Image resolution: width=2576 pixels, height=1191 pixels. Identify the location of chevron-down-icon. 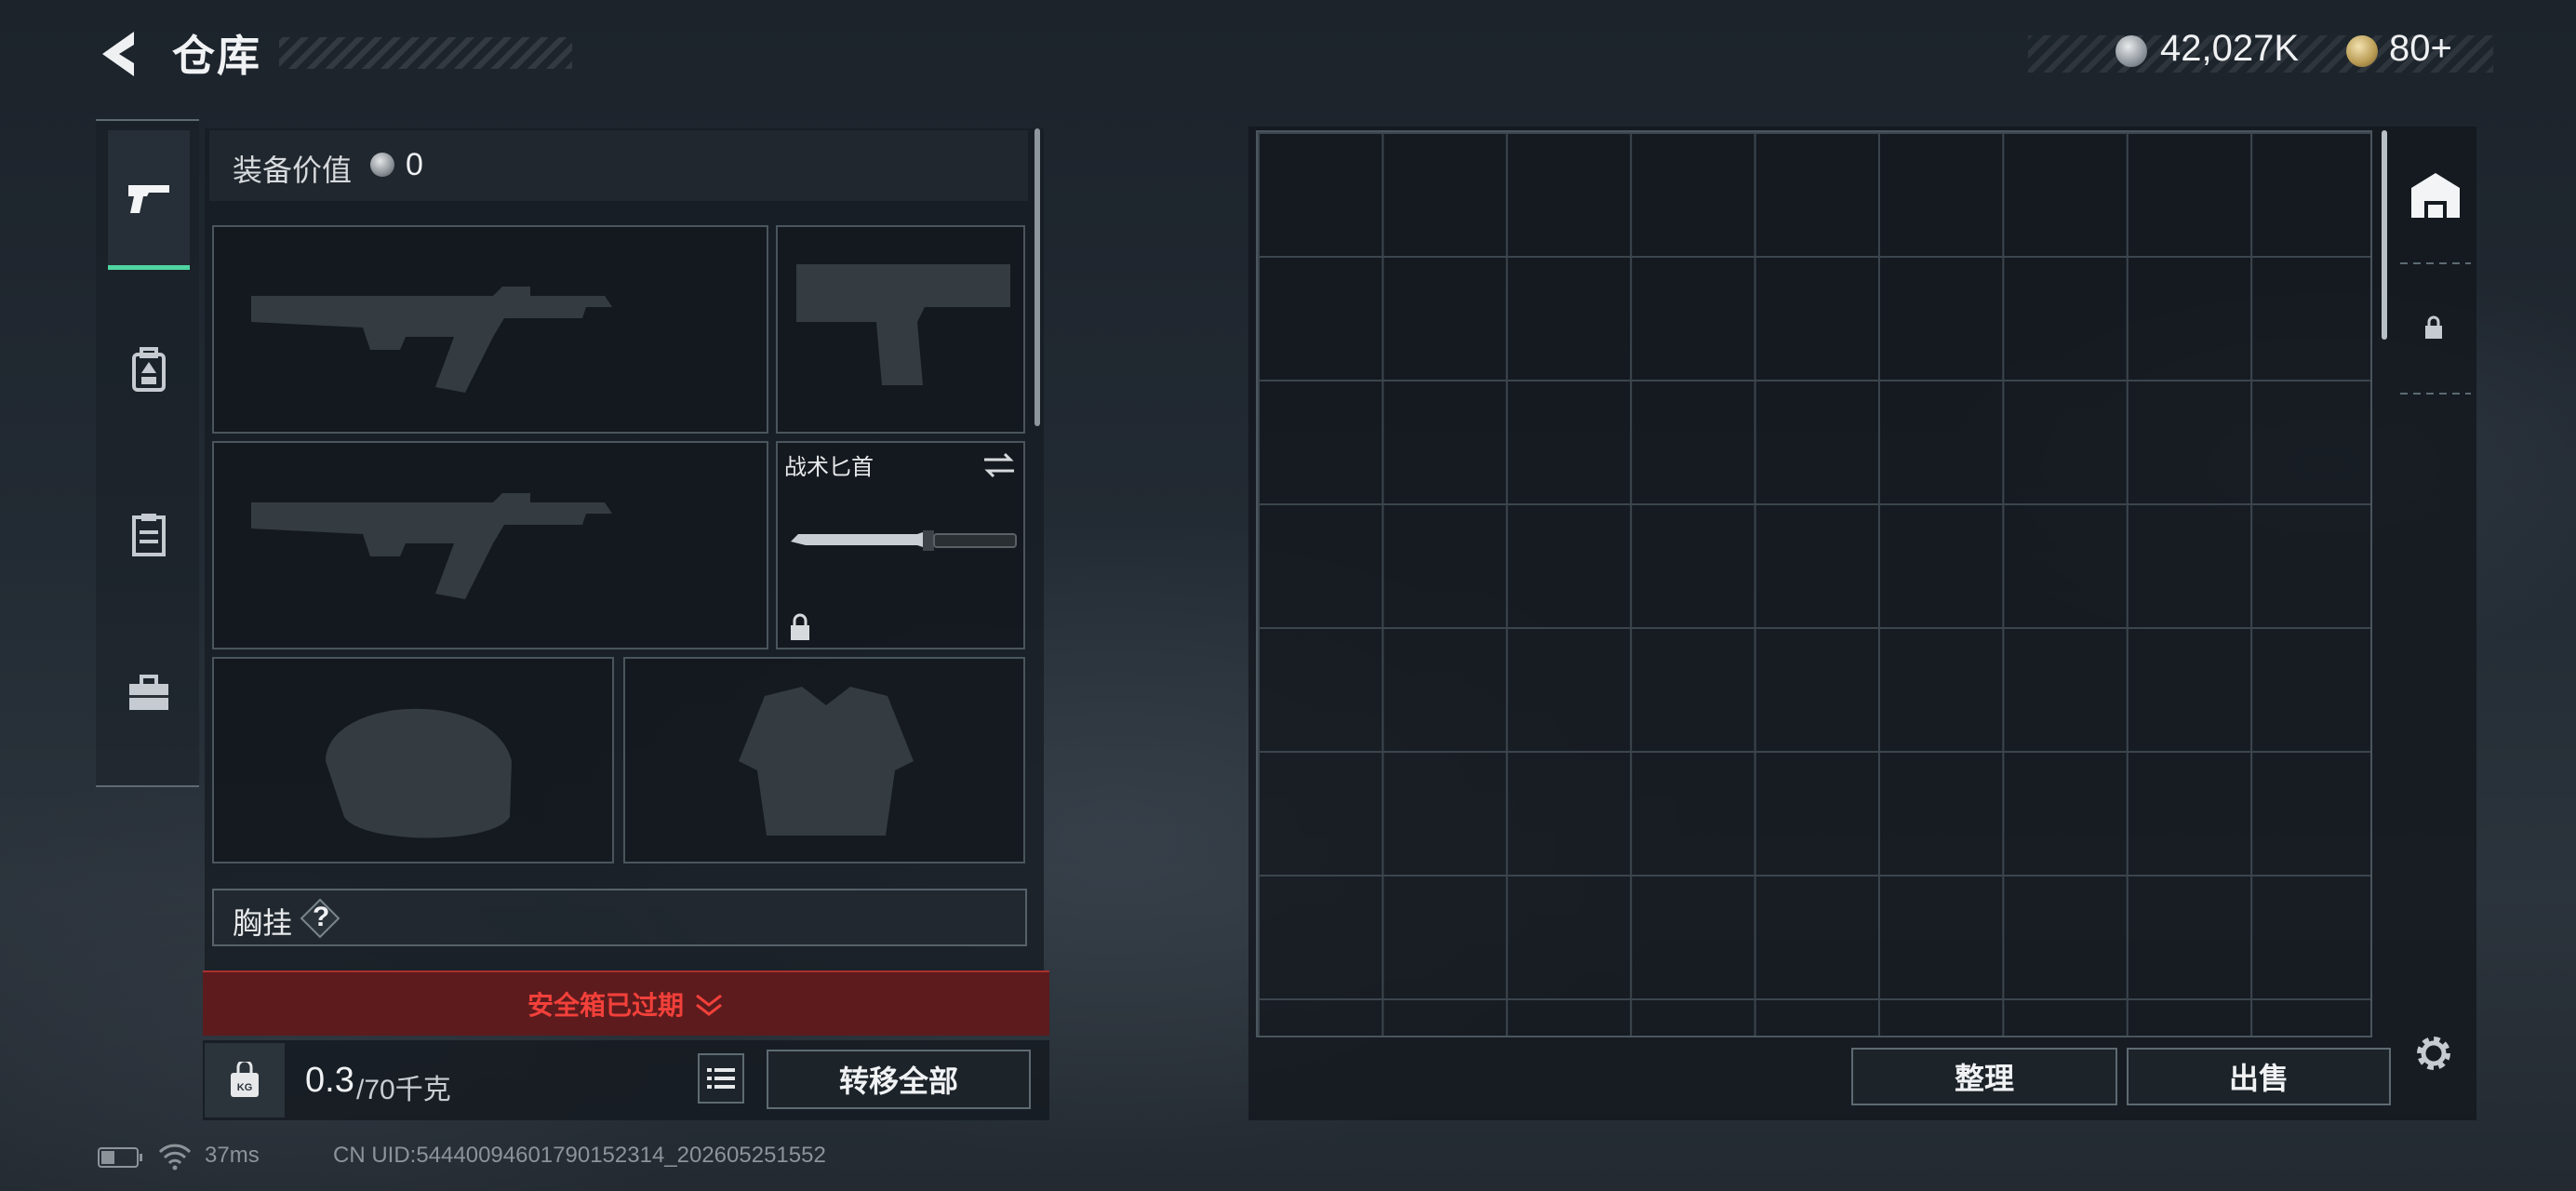
(709, 1005).